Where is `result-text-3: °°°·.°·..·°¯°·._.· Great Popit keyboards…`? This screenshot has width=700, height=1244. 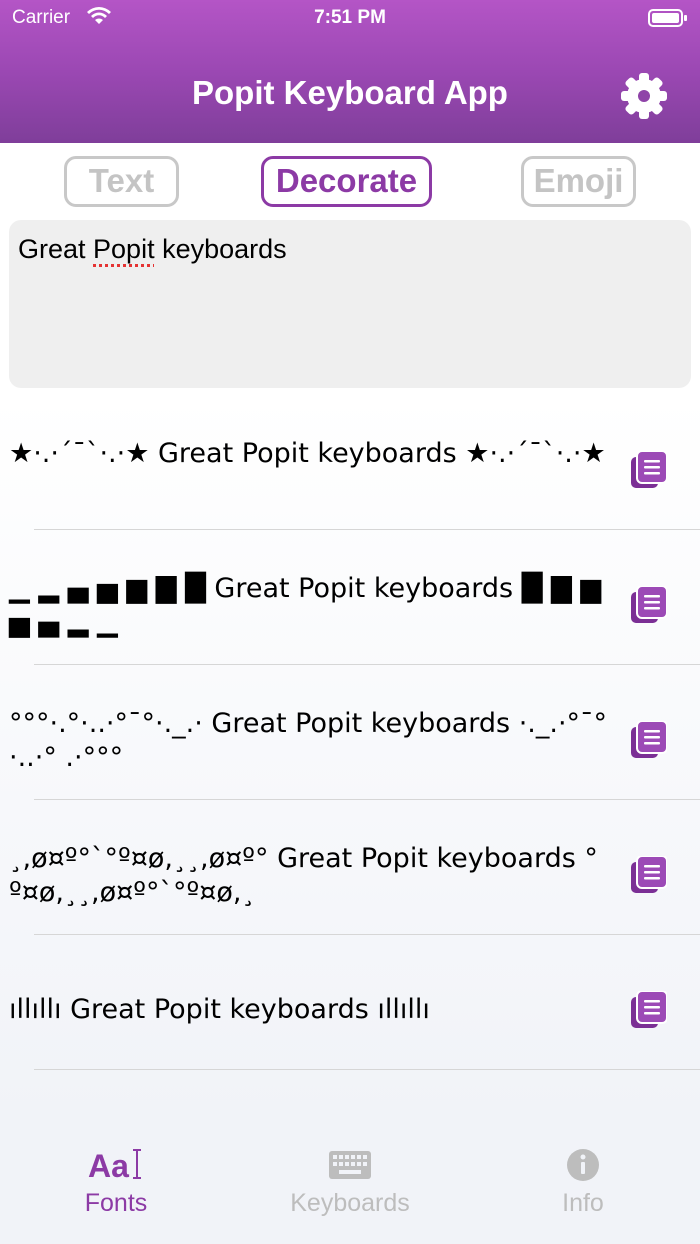 result-text-3: °°°·.°·..·°¯°·._.· Great Popit keyboards… is located at coordinates (308, 740).